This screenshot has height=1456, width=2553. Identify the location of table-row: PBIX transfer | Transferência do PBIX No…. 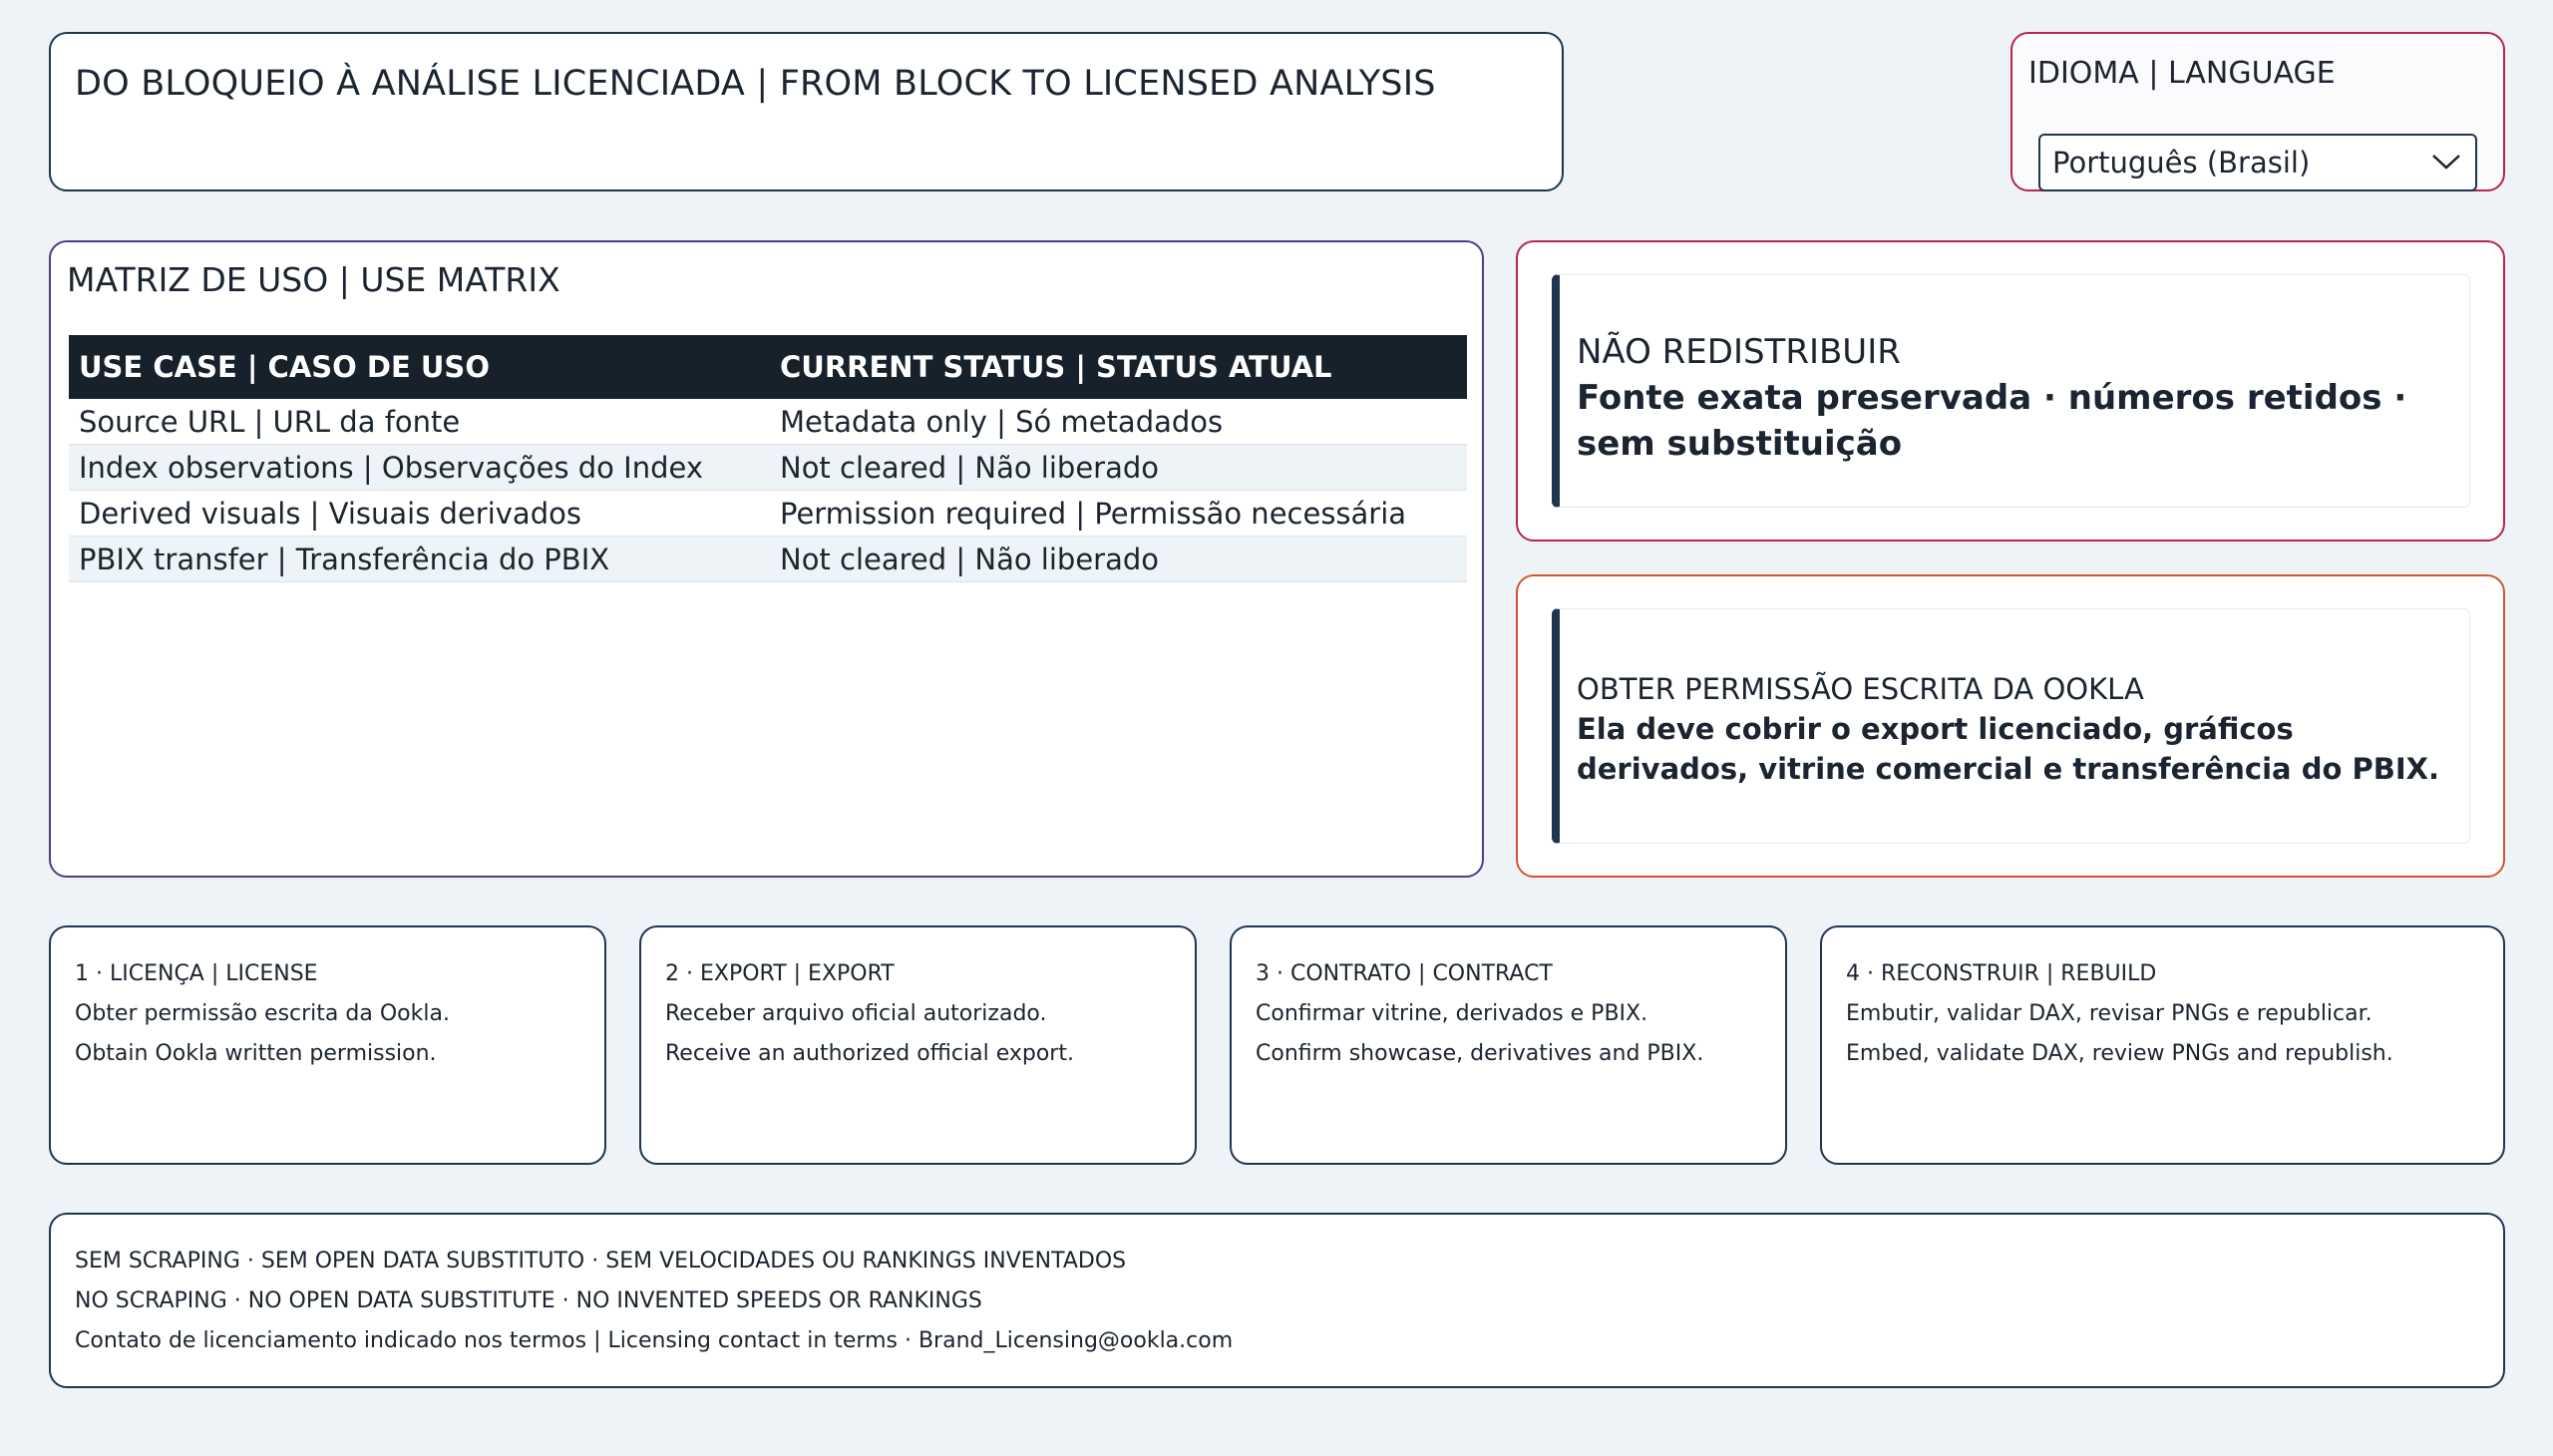
(768, 559).